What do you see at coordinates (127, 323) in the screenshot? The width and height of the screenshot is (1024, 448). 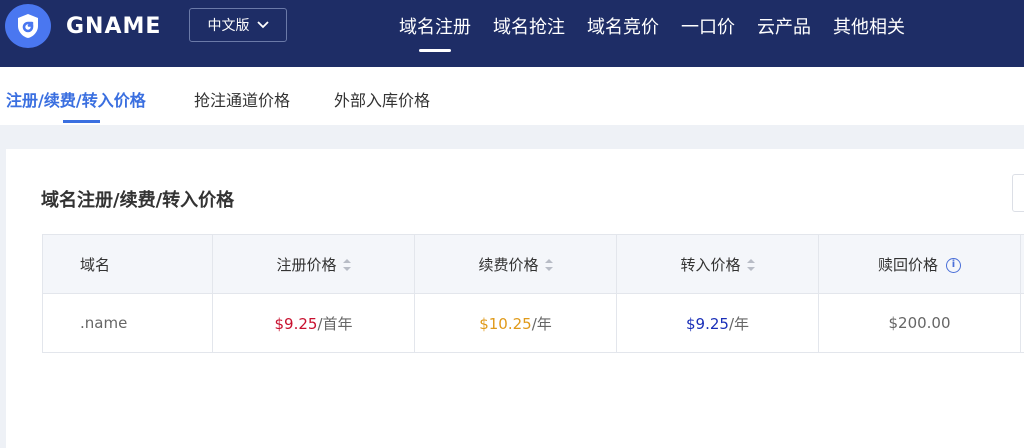 I see `cell-domain: .name` at bounding box center [127, 323].